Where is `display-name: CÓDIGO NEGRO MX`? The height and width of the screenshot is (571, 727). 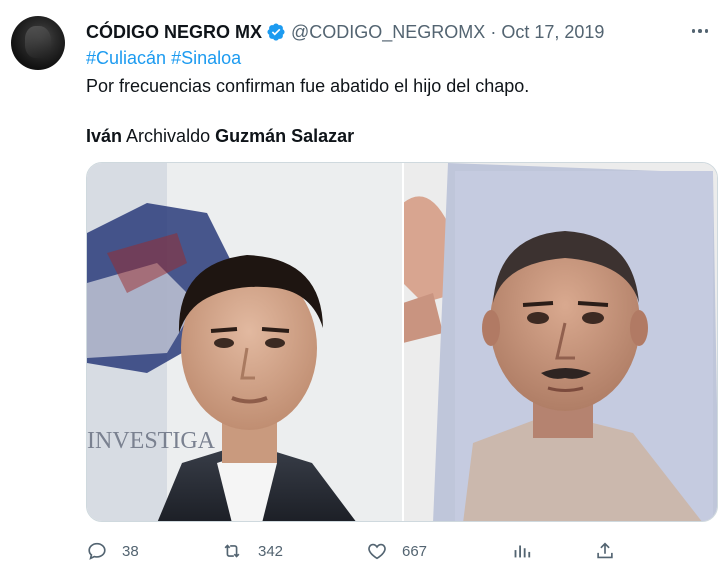
display-name: CÓDIGO NEGRO MX is located at coordinates (174, 32).